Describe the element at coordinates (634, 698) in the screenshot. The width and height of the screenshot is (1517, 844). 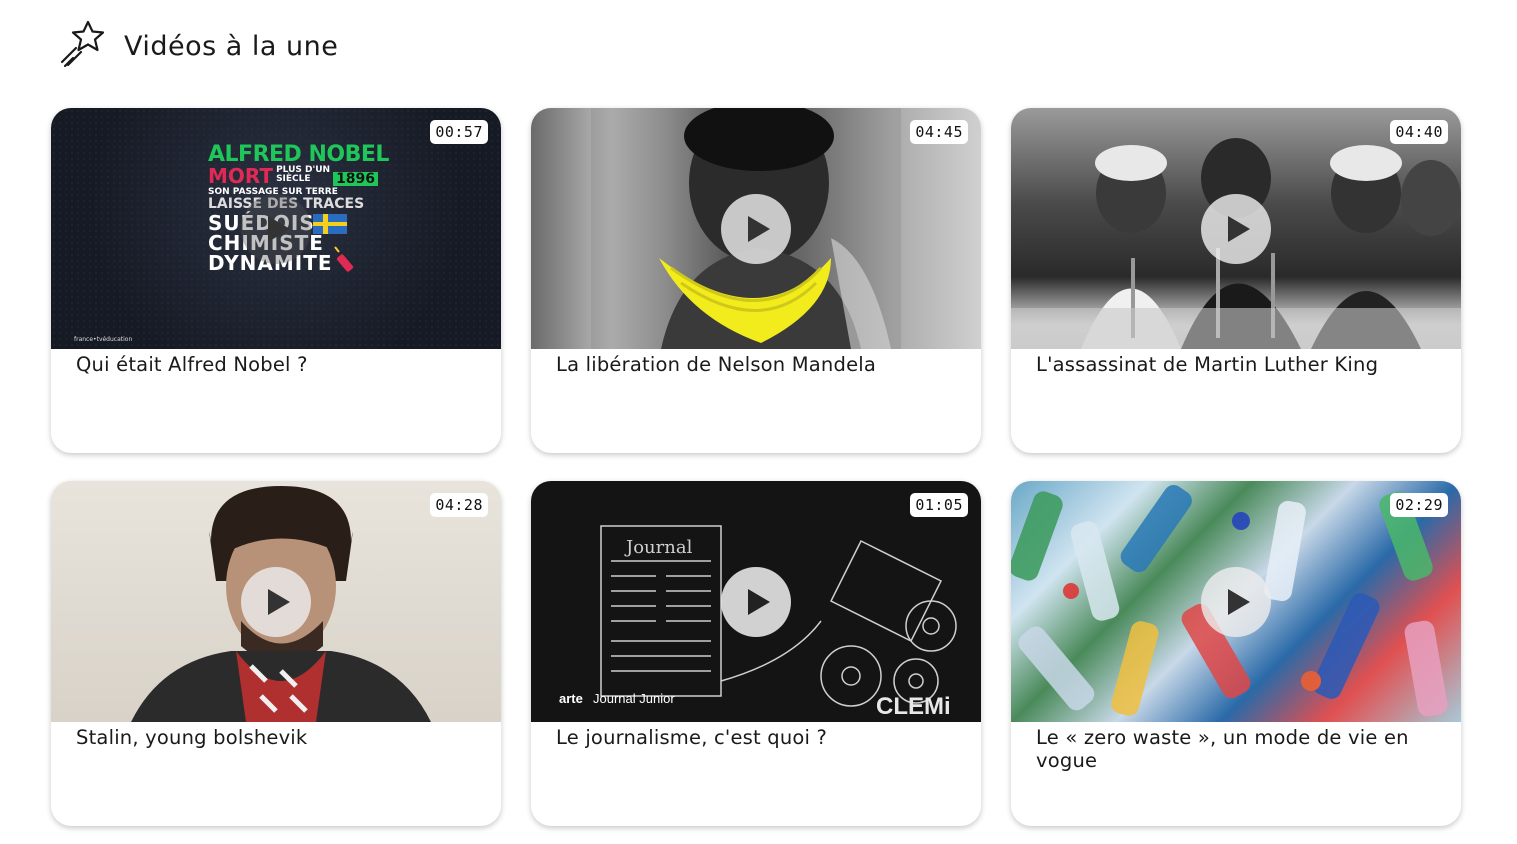
I see `show-name: Journal Junior` at that location.